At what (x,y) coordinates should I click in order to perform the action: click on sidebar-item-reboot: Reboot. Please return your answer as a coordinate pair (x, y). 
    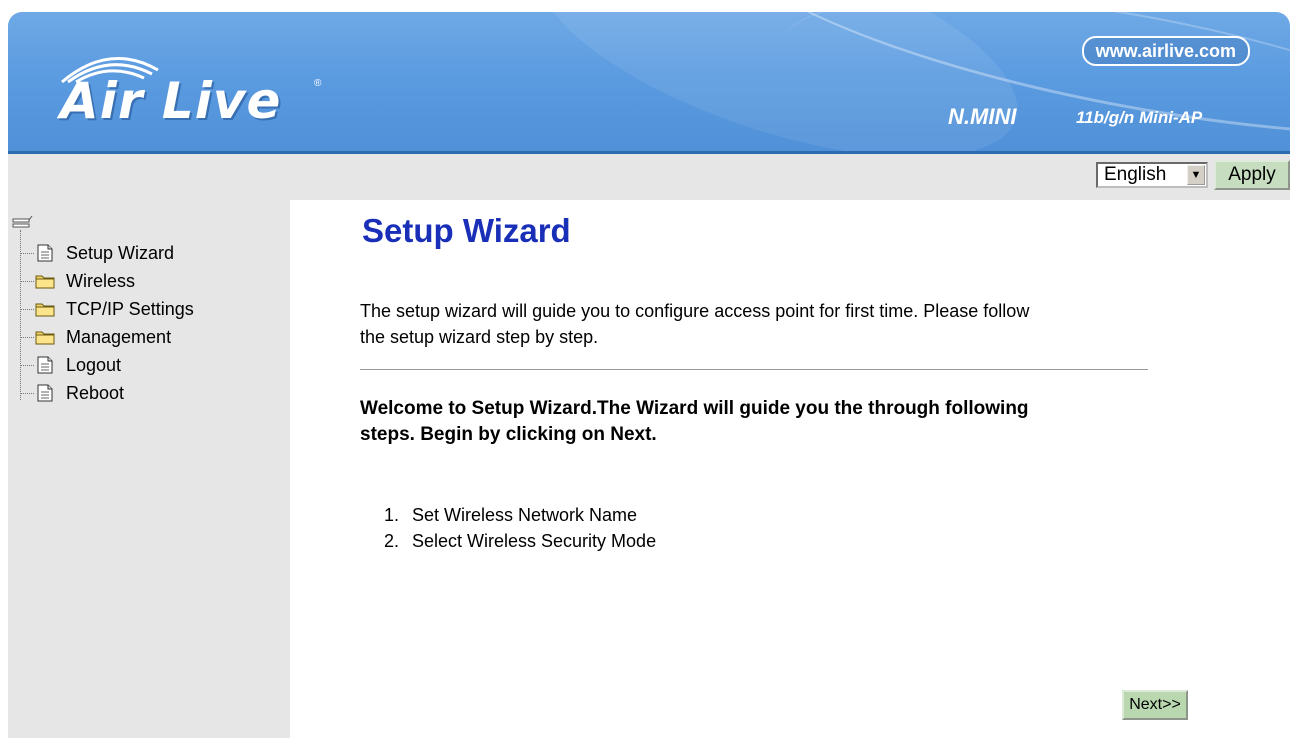
    Looking at the image, I should click on (72, 393).